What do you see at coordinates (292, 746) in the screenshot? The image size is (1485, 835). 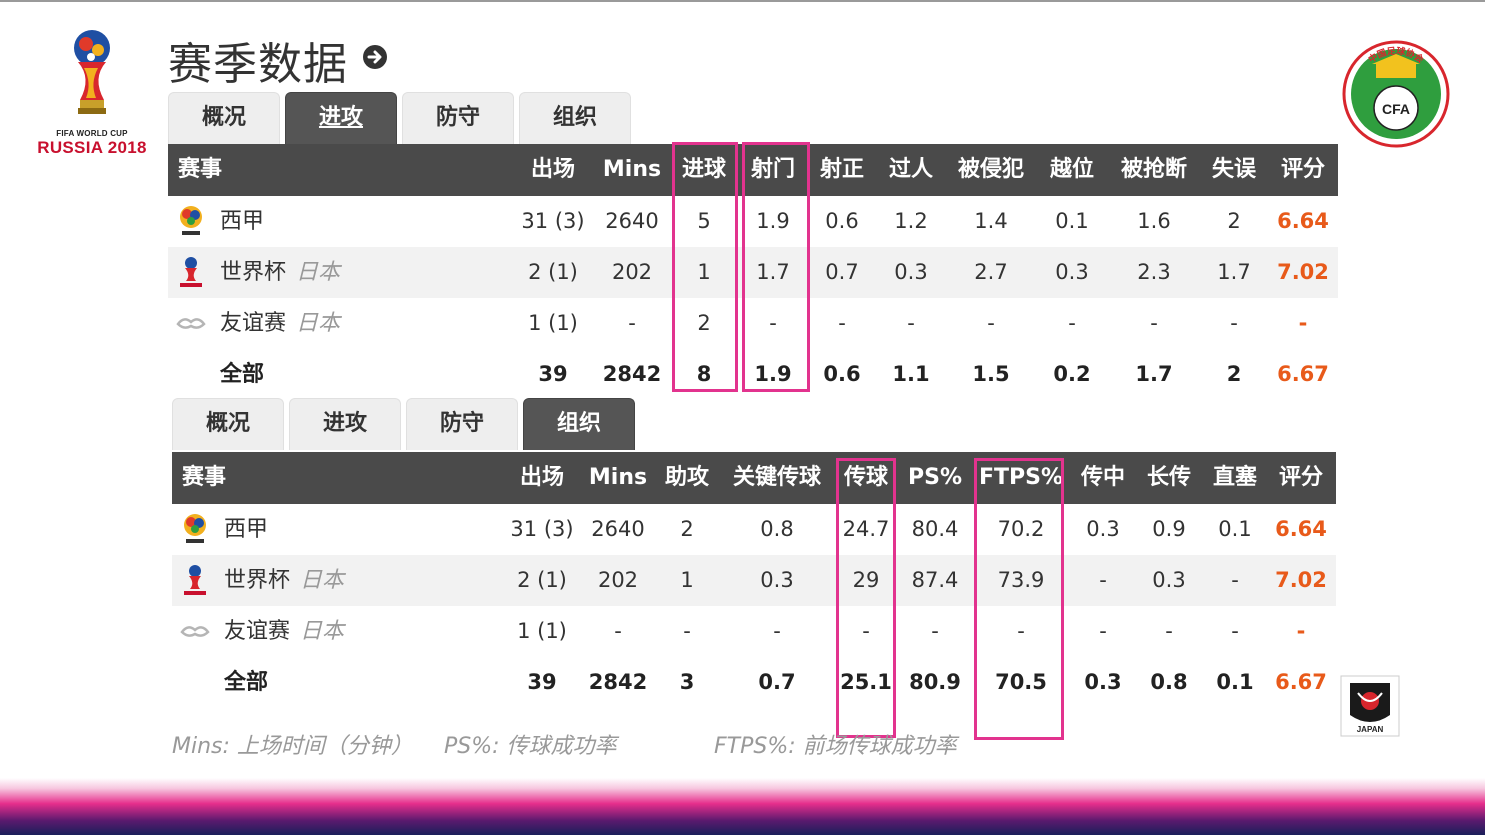 I see `legend-mins: Mins: 上场时间（分钟）` at bounding box center [292, 746].